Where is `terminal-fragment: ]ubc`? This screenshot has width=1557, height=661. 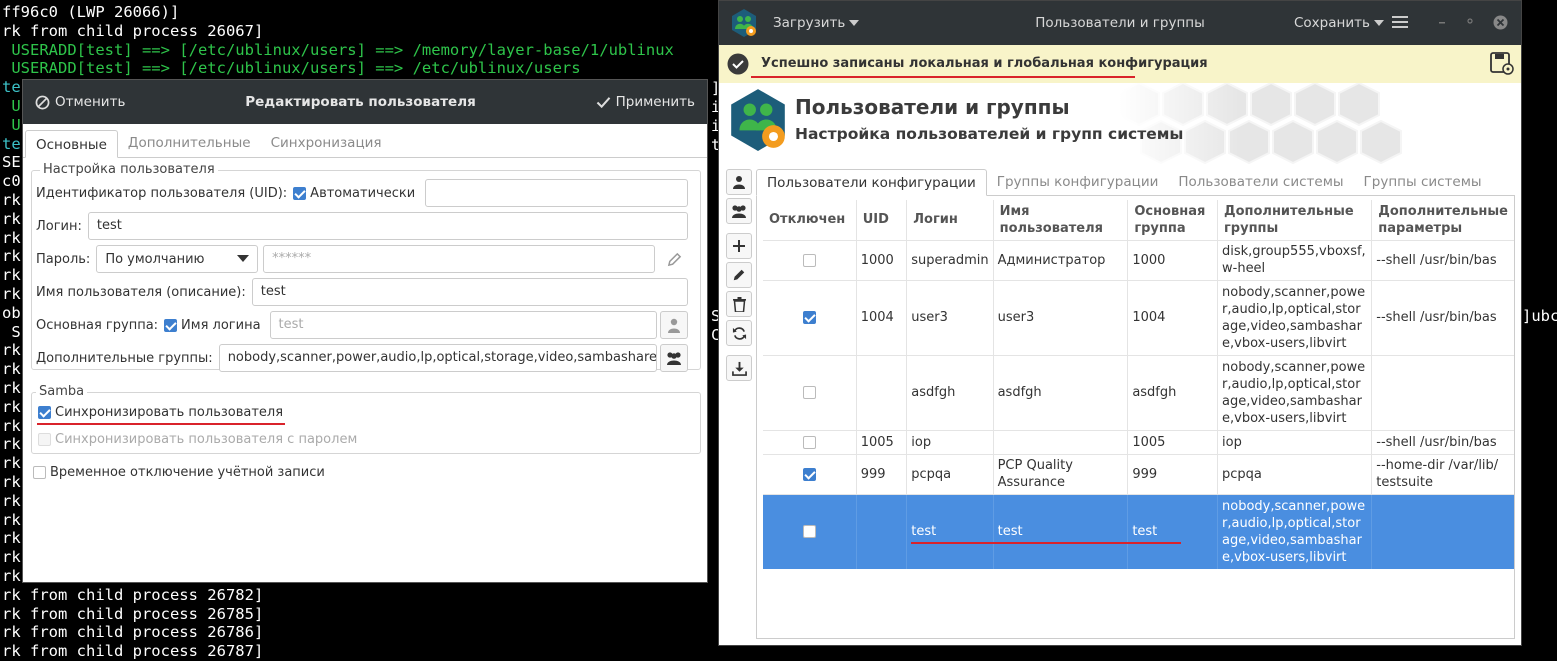 terminal-fragment: ]ubc is located at coordinates (1539, 316).